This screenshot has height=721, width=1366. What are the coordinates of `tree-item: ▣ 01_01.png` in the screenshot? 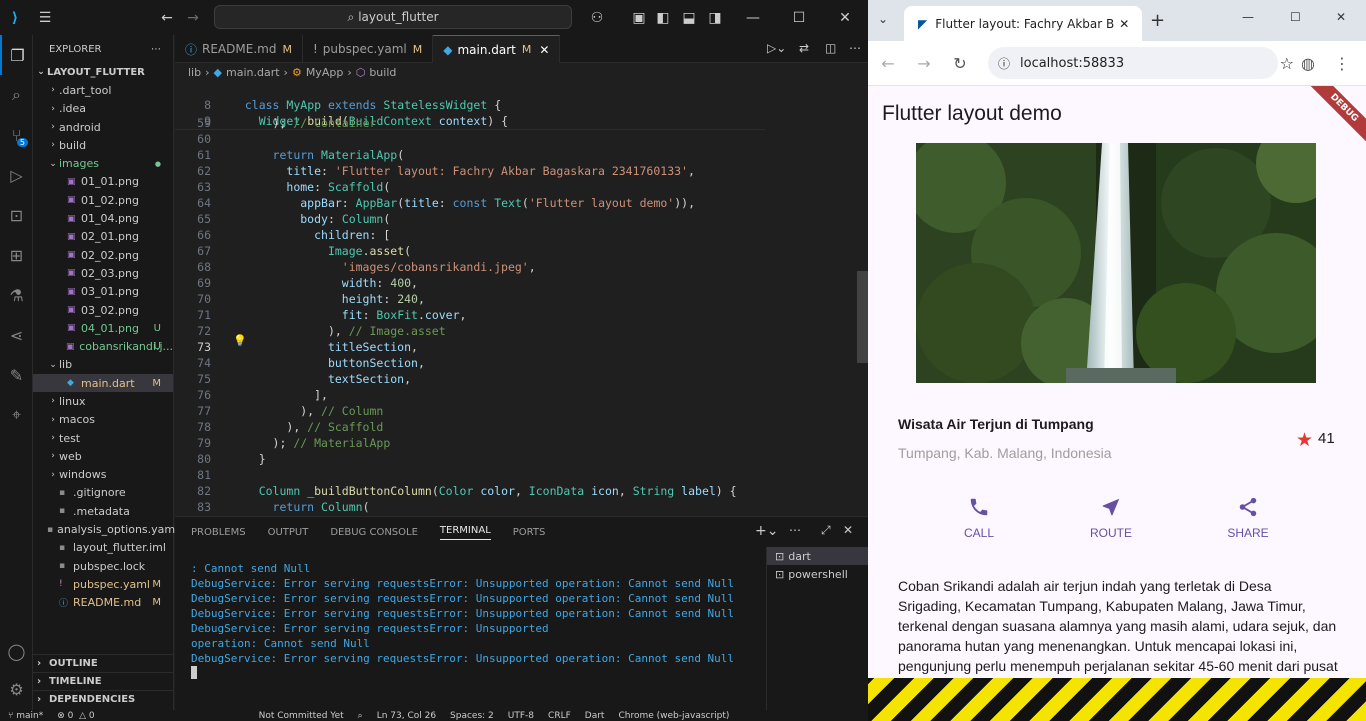 It's located at (103, 182).